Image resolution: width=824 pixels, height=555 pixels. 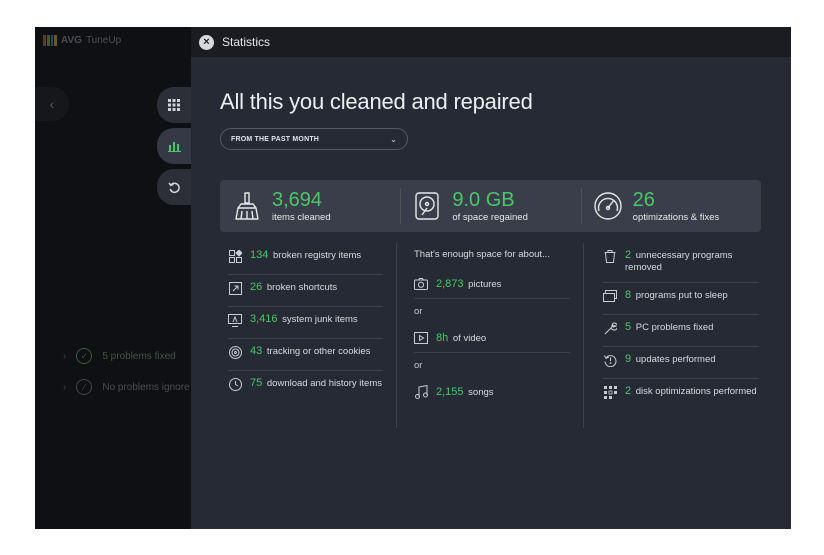 I want to click on shortcut-icon, so click(x=235, y=288).